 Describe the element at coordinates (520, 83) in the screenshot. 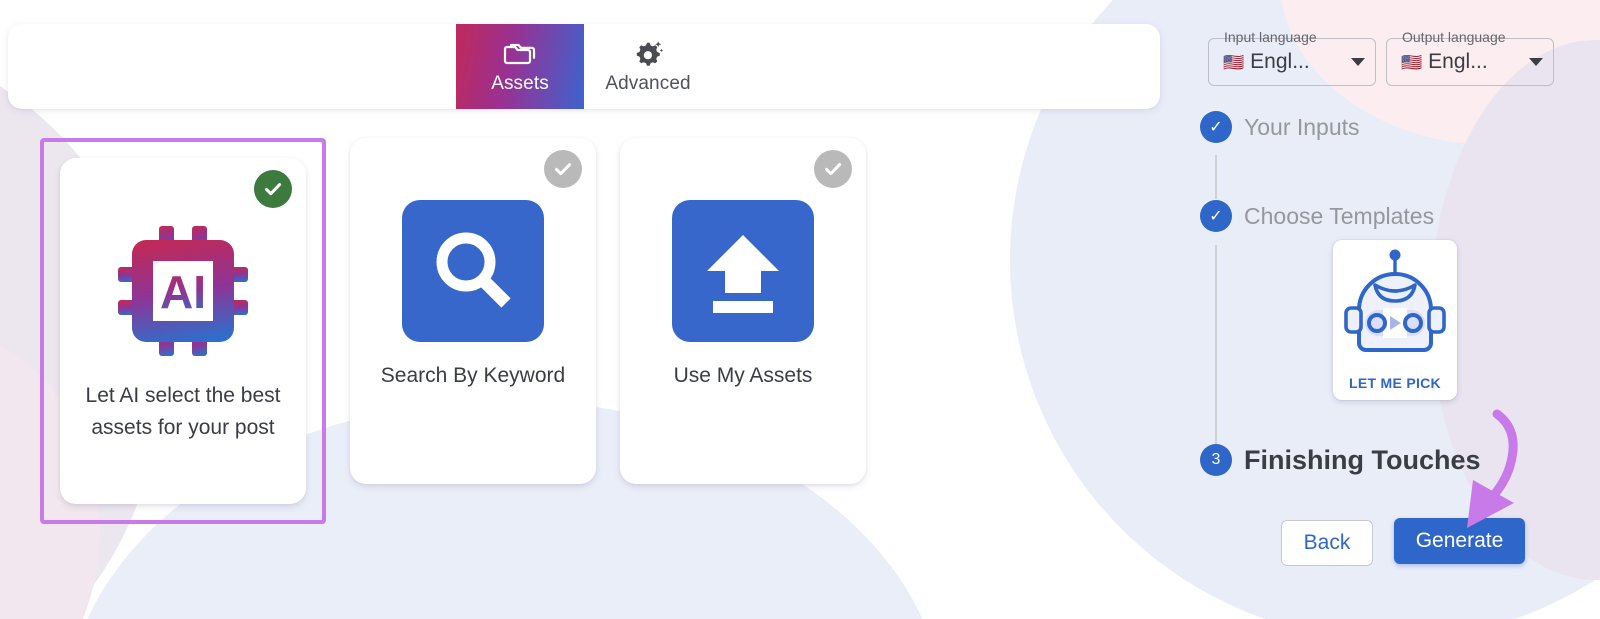

I see `tab-assets-label: Assets` at that location.